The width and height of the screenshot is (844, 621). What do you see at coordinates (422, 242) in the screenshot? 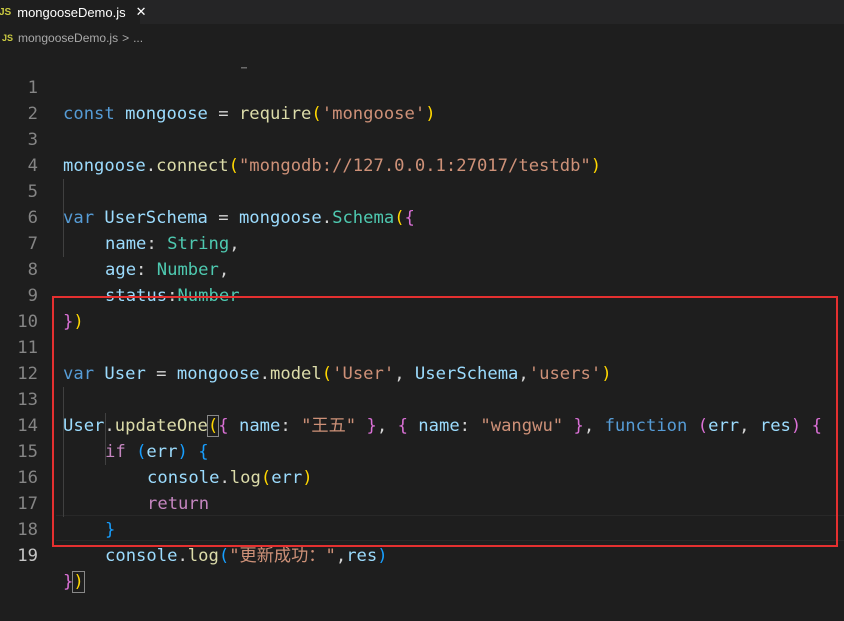
I see `code-line: 7 age: Number,` at bounding box center [422, 242].